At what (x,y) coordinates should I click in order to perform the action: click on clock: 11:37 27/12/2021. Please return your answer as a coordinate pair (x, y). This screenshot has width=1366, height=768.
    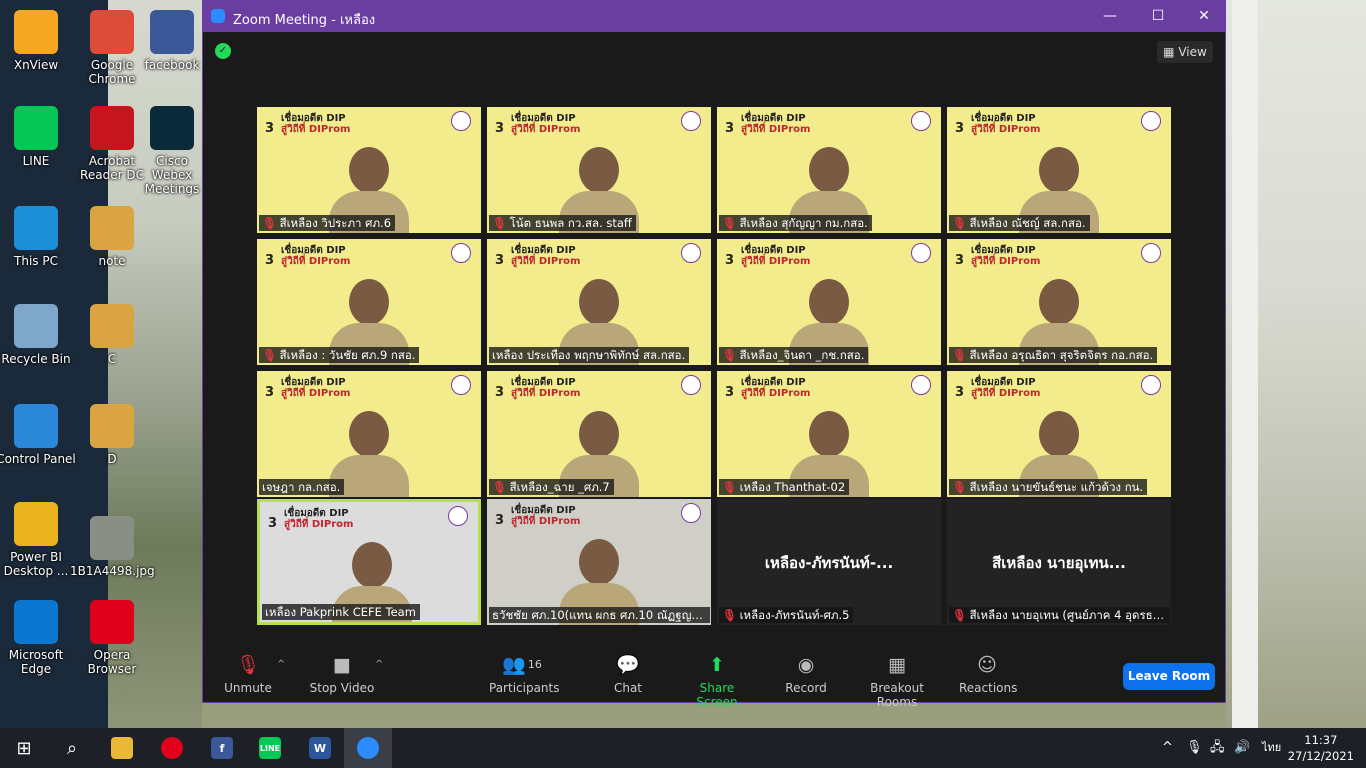
    Looking at the image, I should click on (1321, 748).